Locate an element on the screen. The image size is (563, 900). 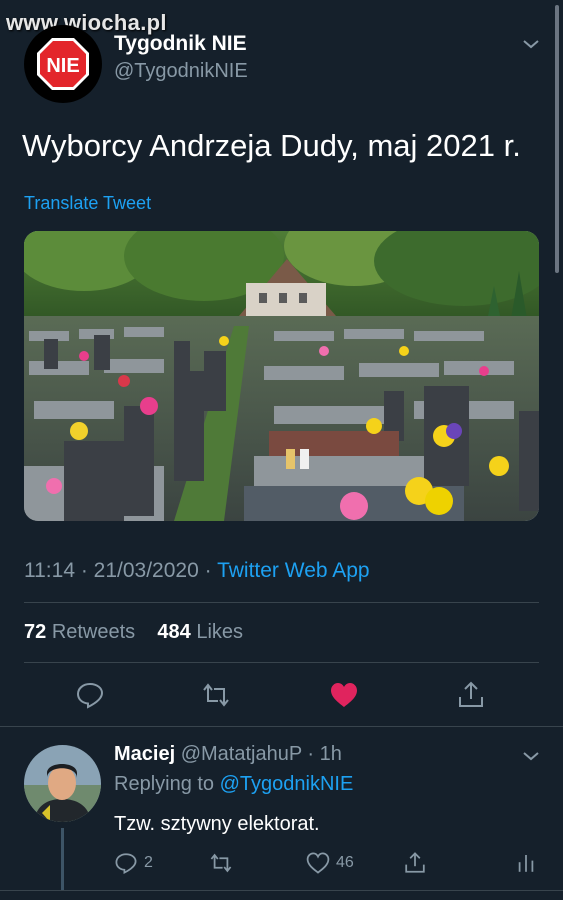
reply-header: Maciej @MatatjahuP · 1h is located at coordinates (228, 754).